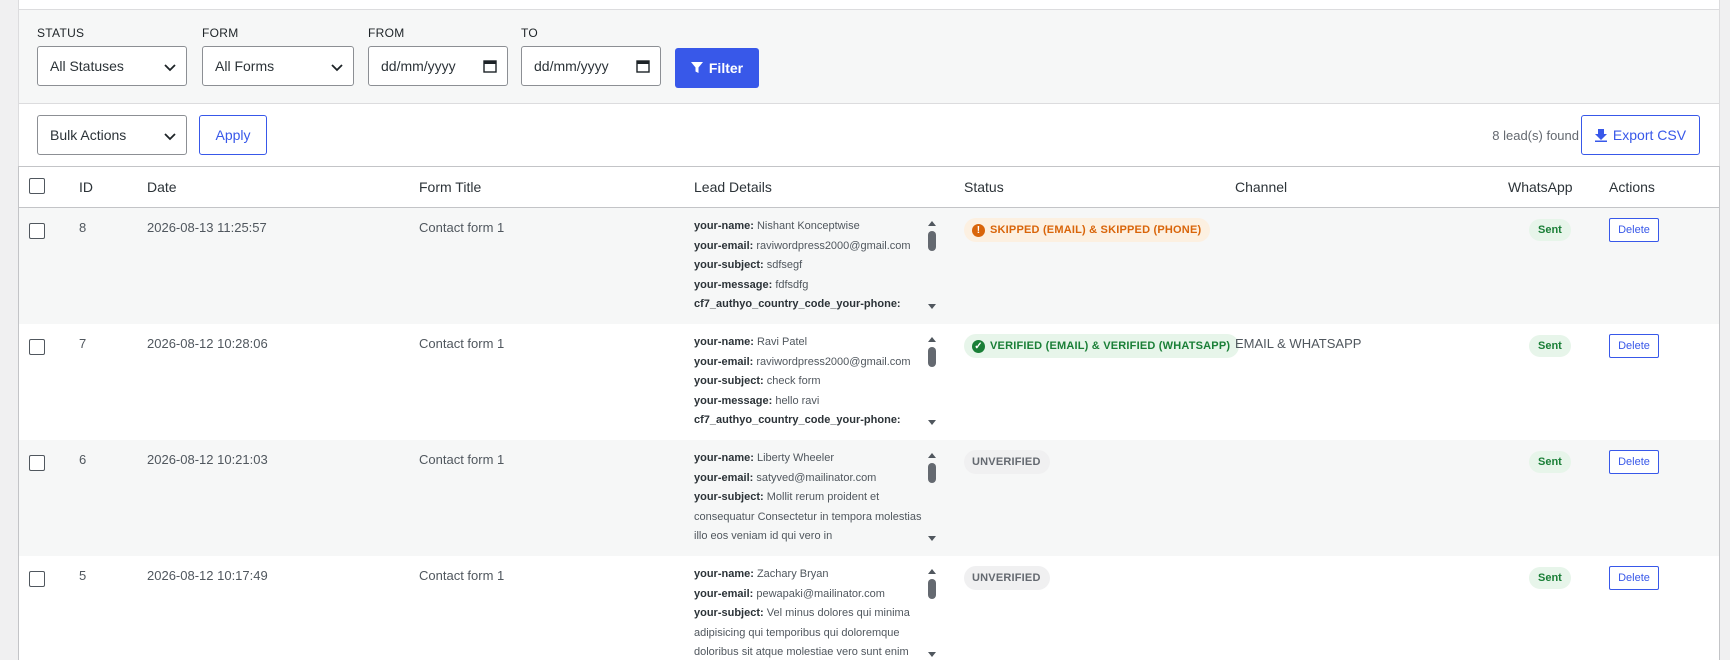 The height and width of the screenshot is (660, 1730). What do you see at coordinates (808, 420) in the screenshot?
I see `lead-detail-line: cf7_authyo_country_code_your-phone: +91` at bounding box center [808, 420].